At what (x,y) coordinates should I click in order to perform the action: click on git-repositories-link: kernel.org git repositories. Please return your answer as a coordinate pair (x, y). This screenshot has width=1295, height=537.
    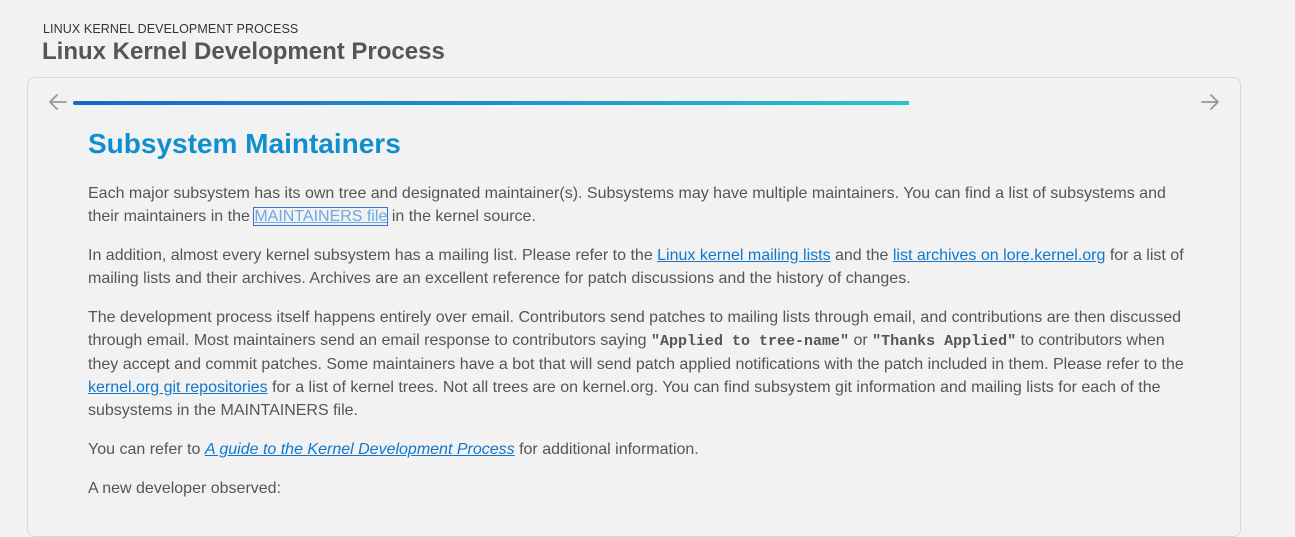
    Looking at the image, I should click on (178, 387).